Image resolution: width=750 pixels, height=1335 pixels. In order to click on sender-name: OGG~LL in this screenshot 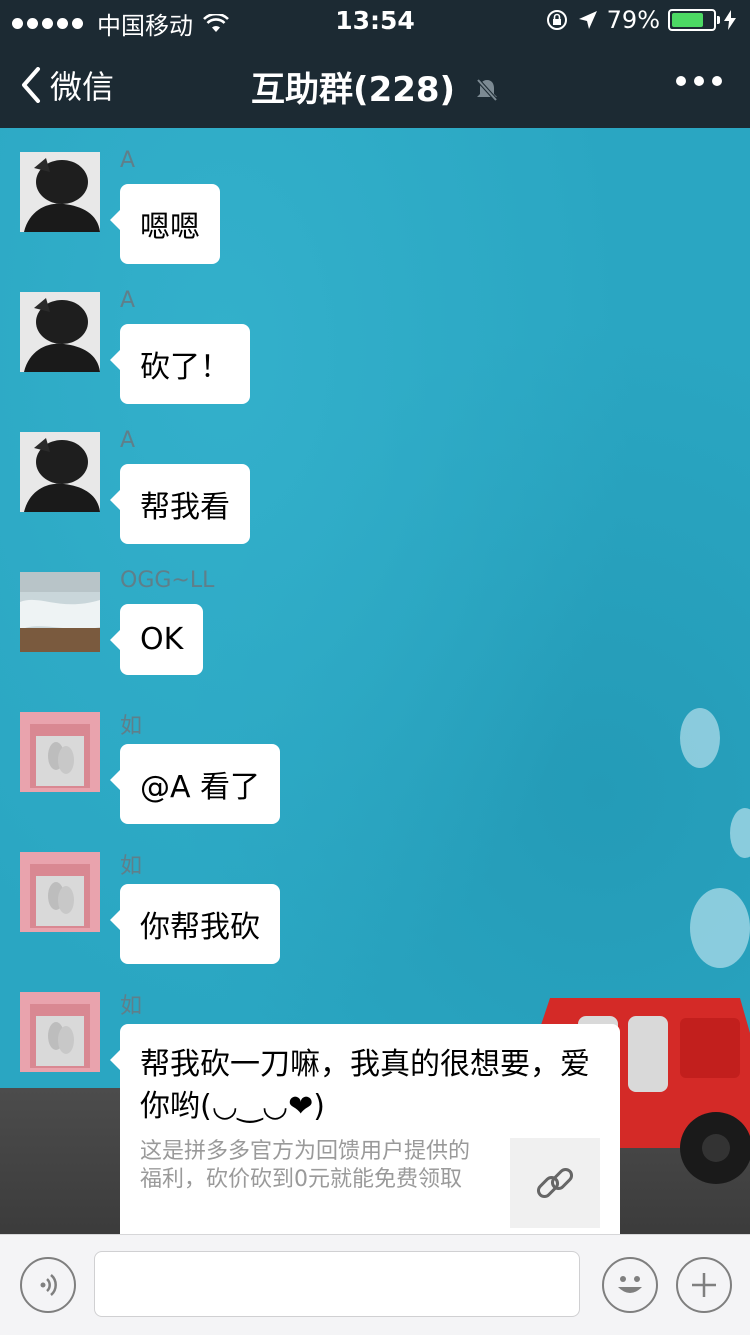, I will do `click(167, 580)`.